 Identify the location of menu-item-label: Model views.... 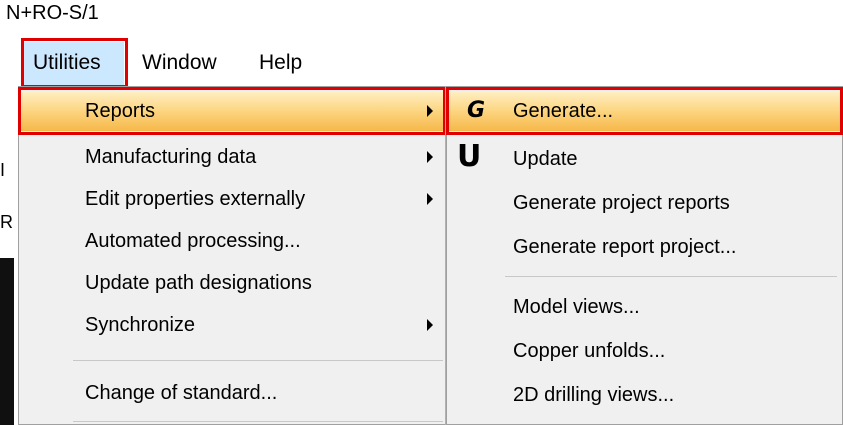
(576, 307).